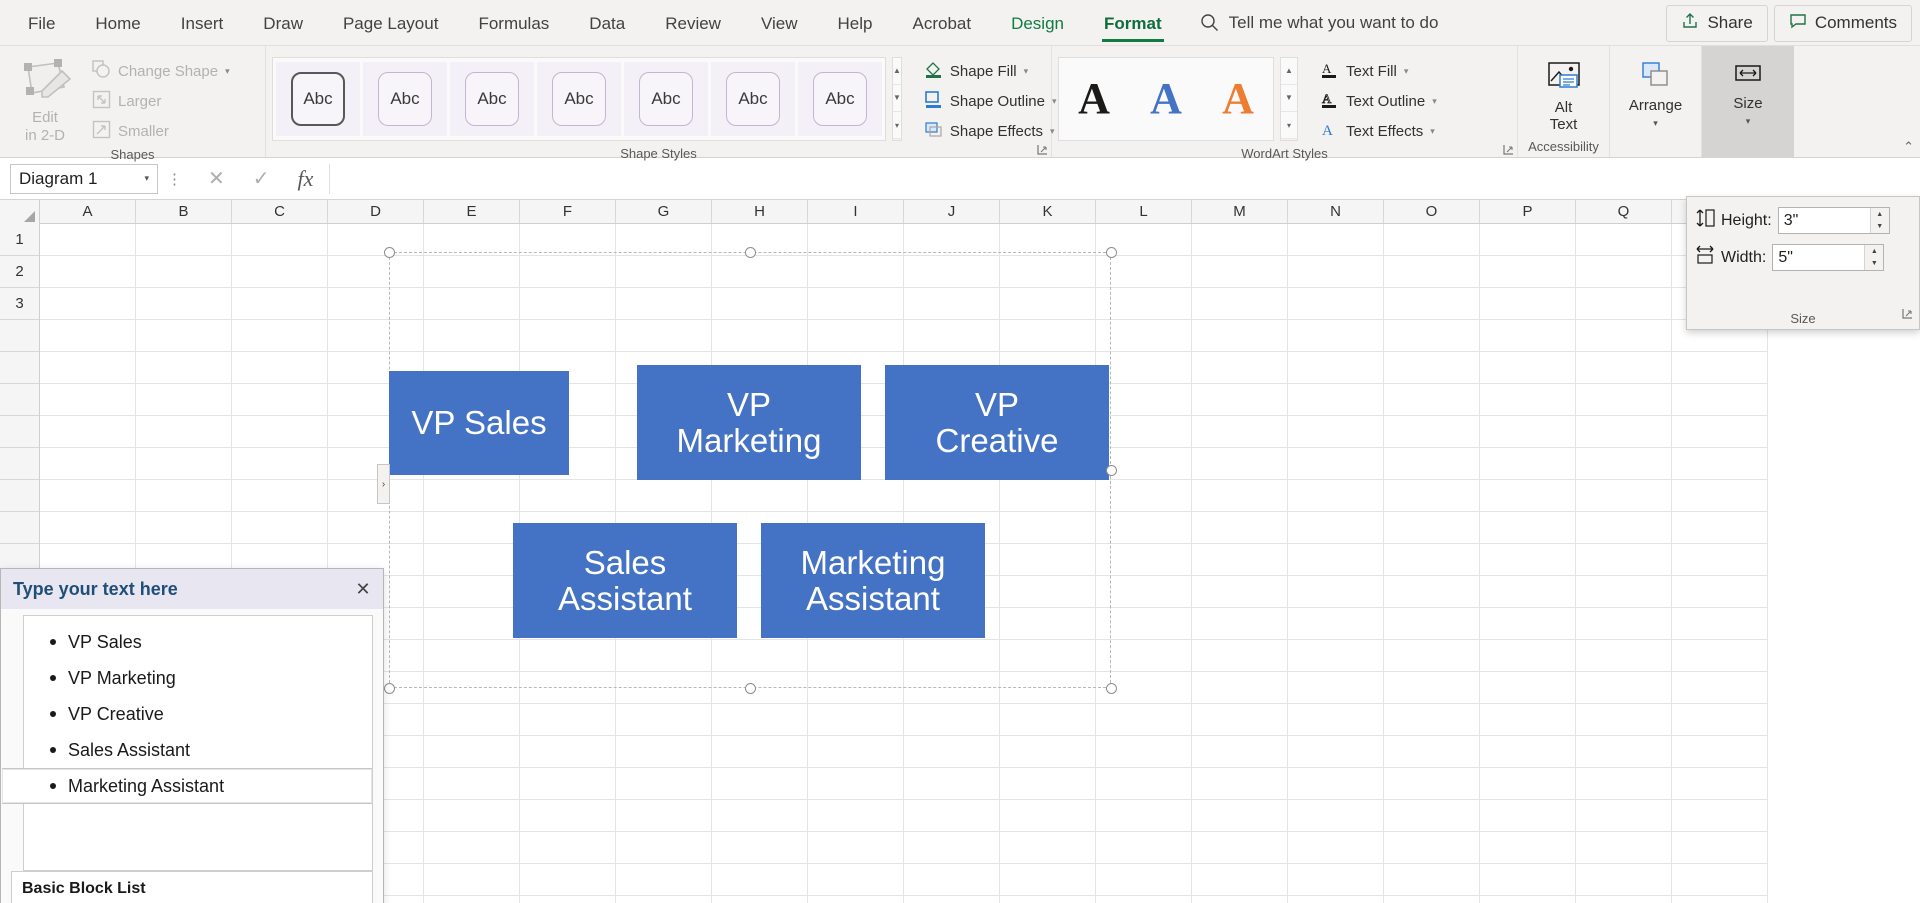 This screenshot has width=1920, height=903. What do you see at coordinates (625, 580) in the screenshot?
I see `smartart-node: Sales Assistant` at bounding box center [625, 580].